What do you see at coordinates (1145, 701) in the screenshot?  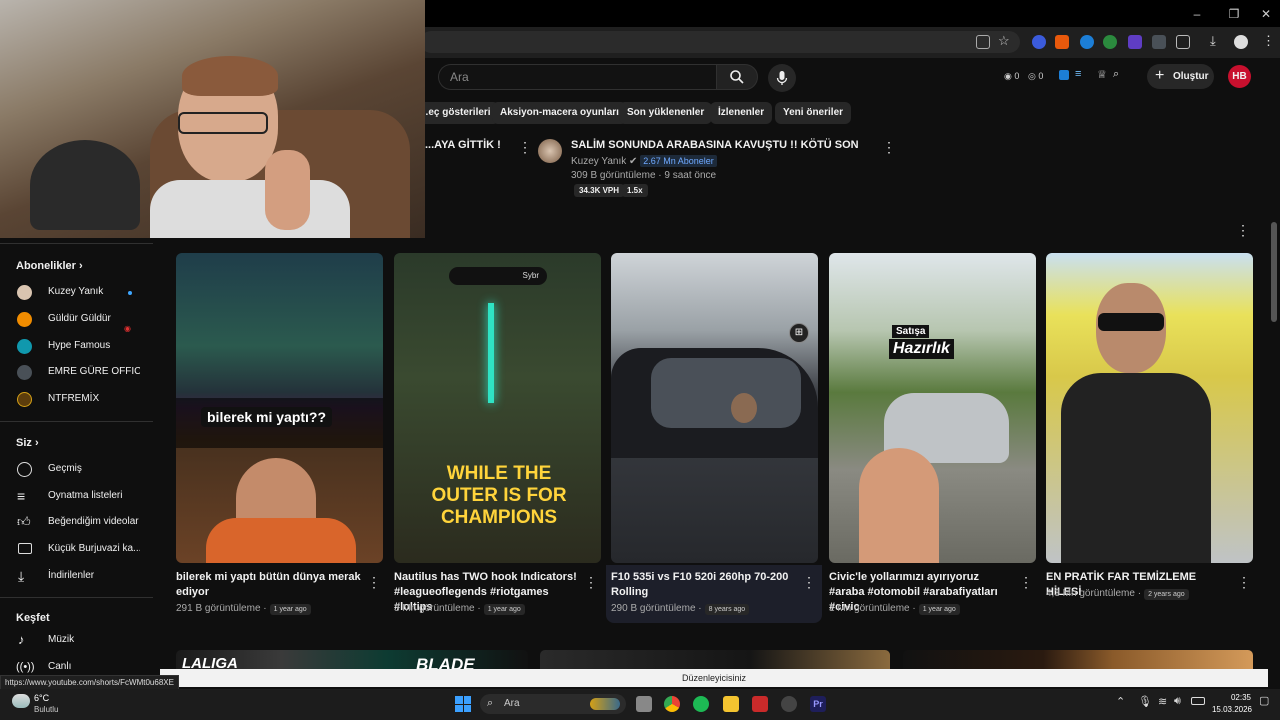 I see `mic-icon: 🎙︎` at bounding box center [1145, 701].